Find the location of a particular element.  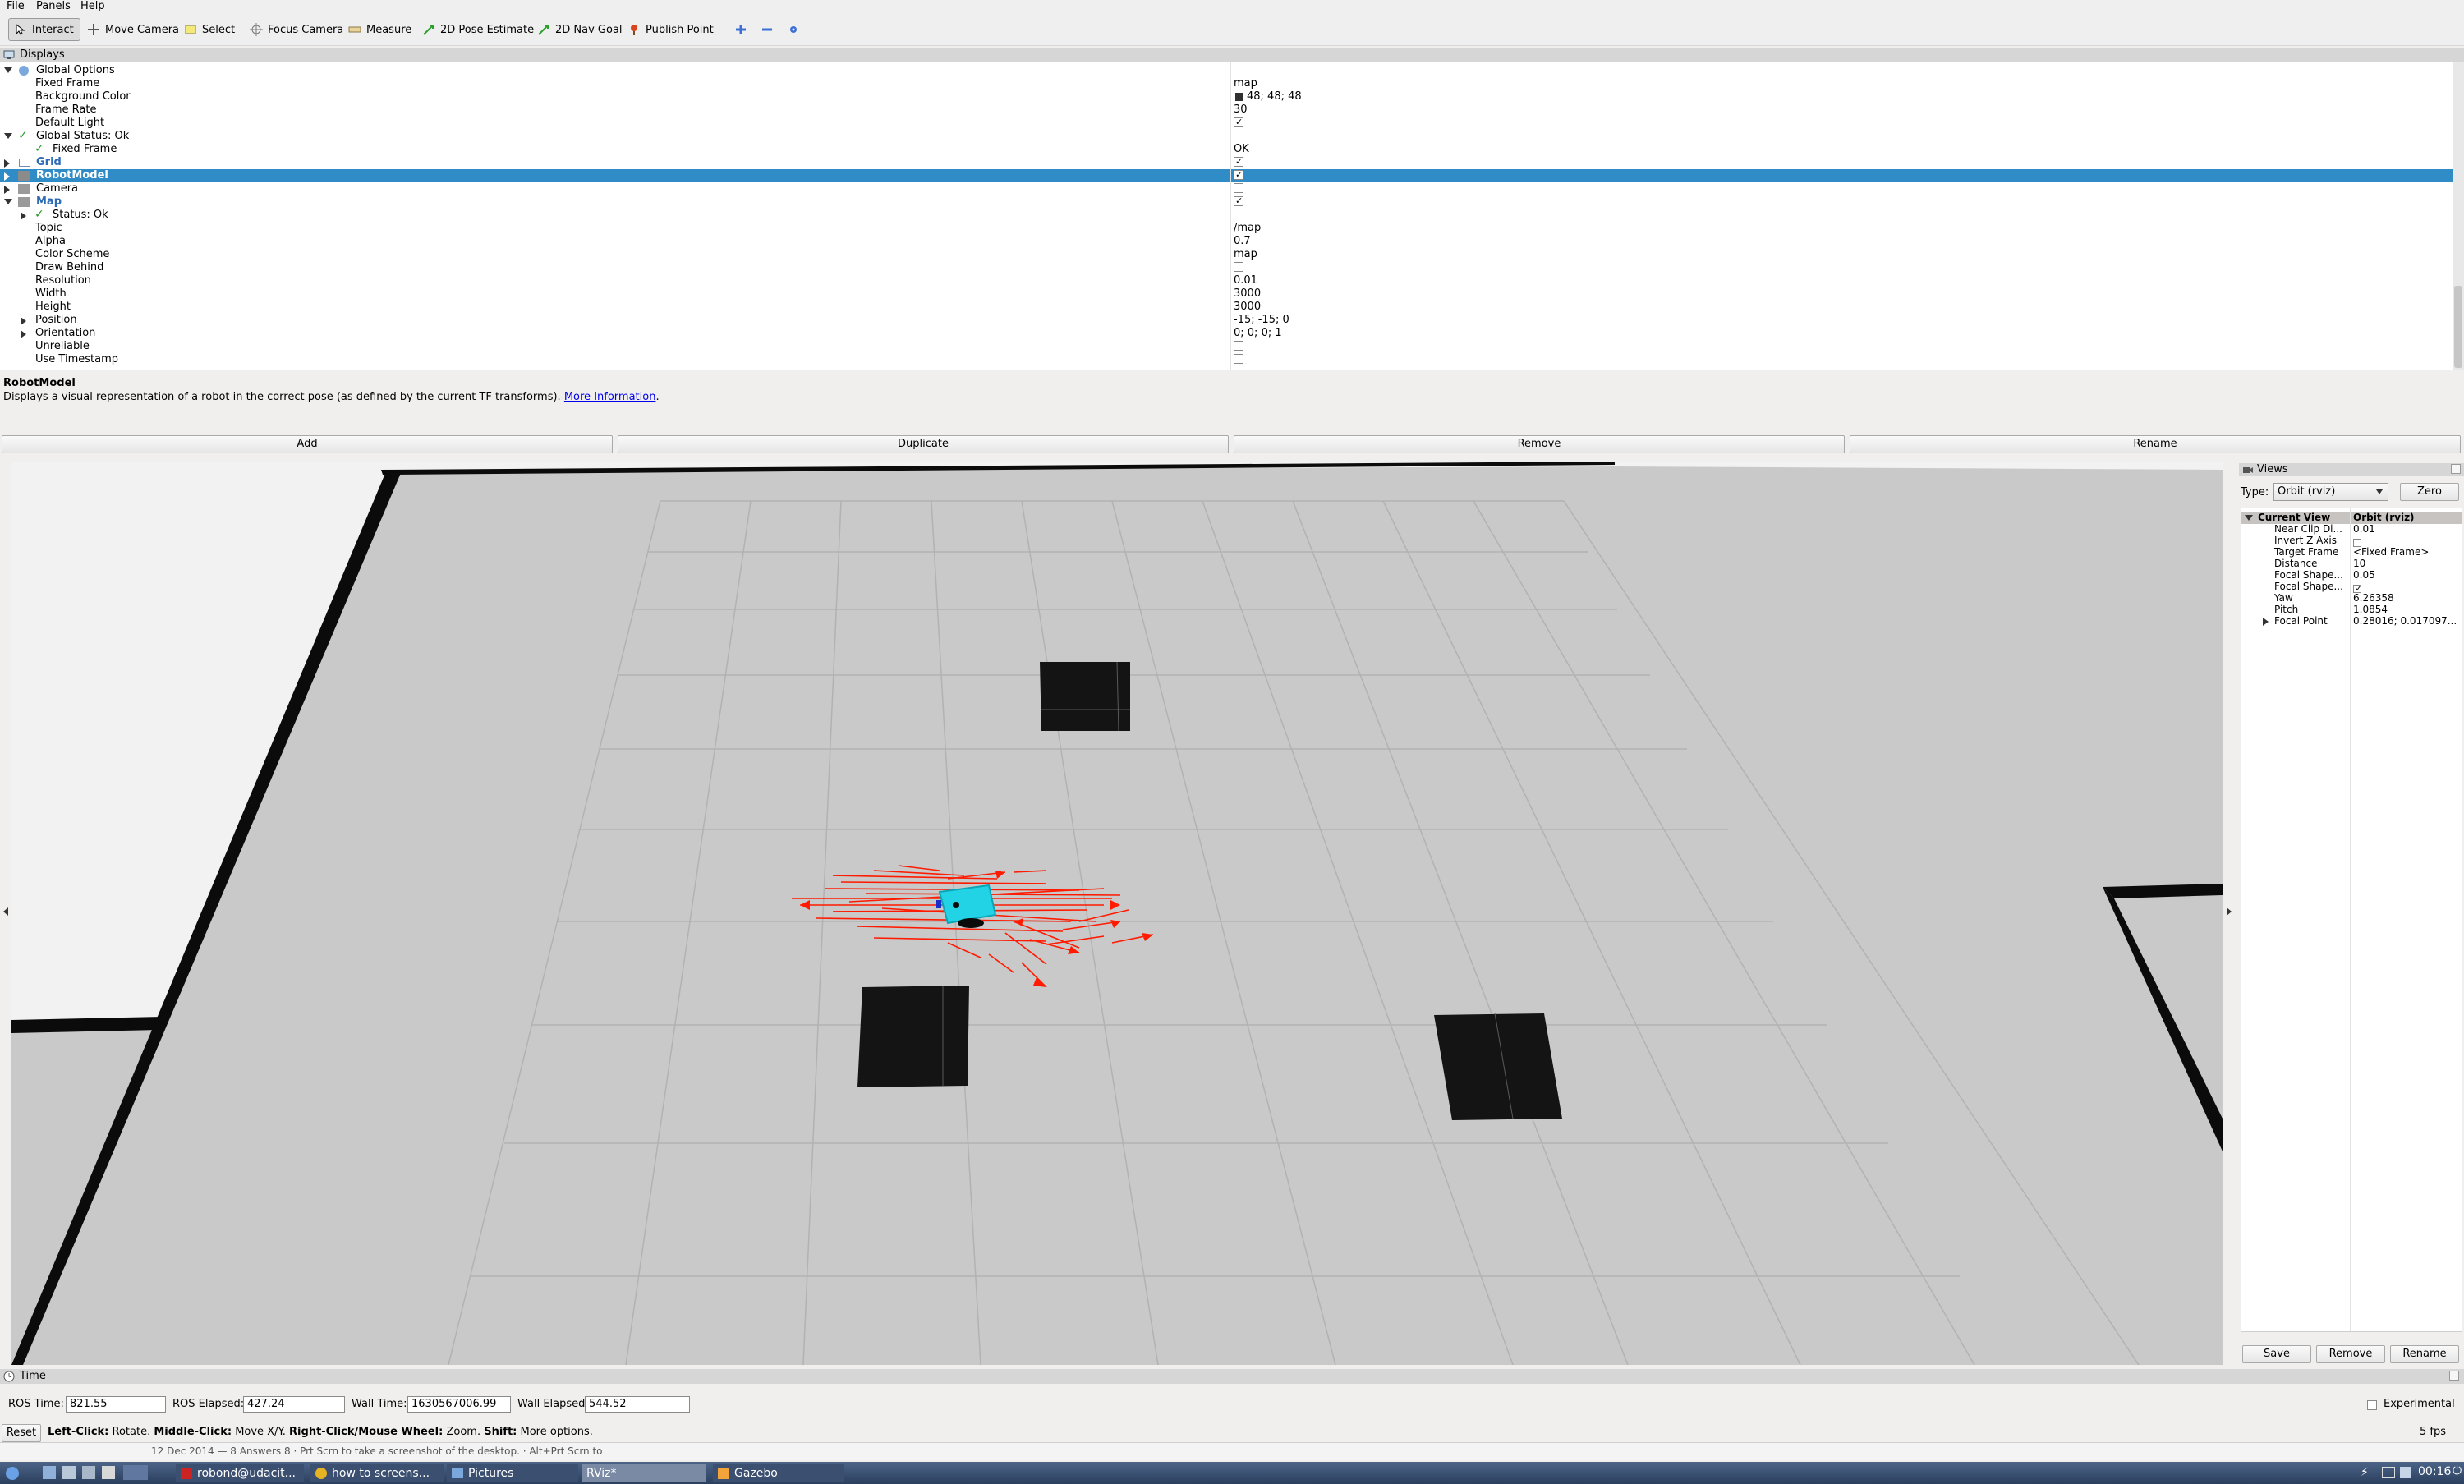

remove-view-button: Remove is located at coordinates (2350, 1354).